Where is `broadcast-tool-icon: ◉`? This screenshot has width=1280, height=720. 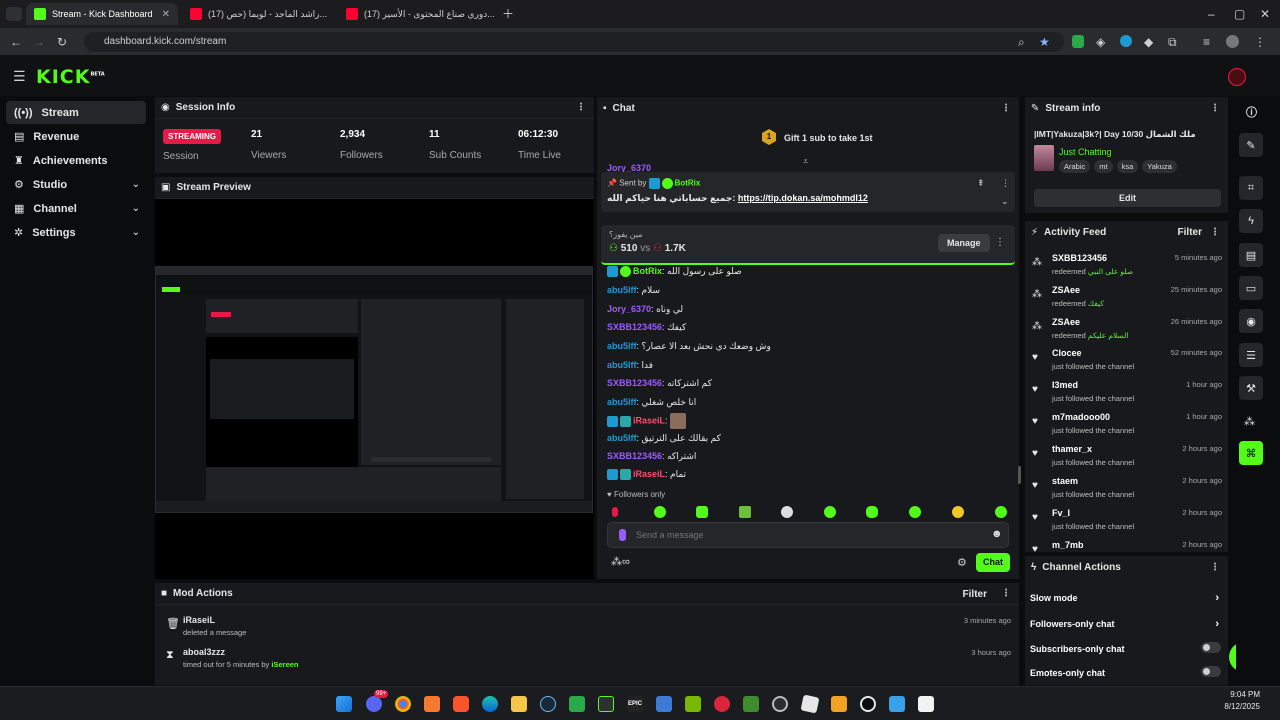
broadcast-tool-icon: ◉ is located at coordinates (1251, 321).